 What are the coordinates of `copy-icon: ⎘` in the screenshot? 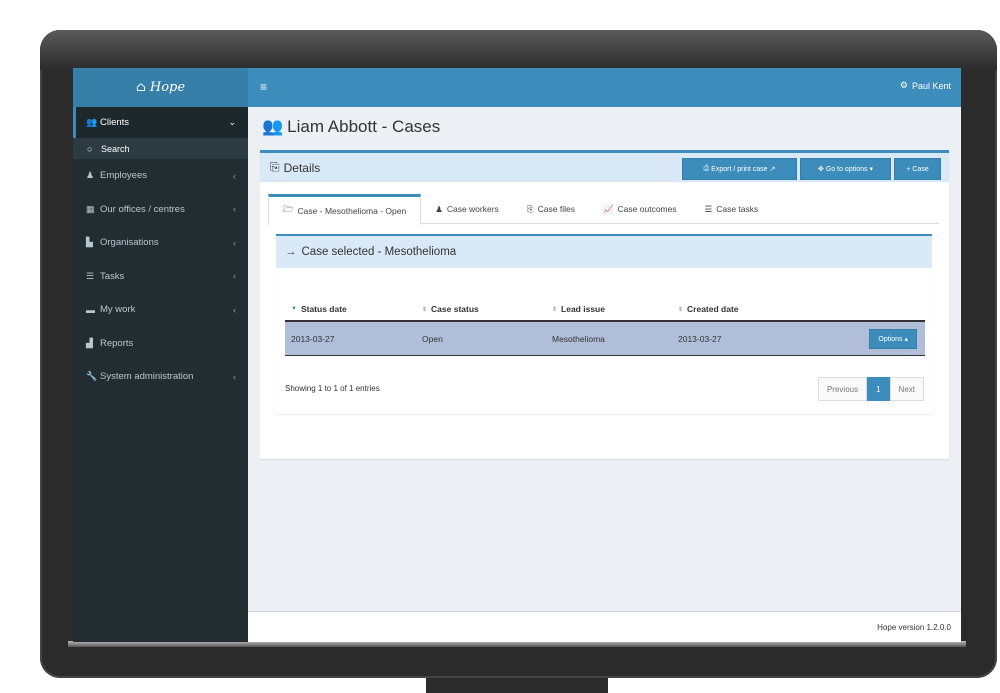 It's located at (275, 167).